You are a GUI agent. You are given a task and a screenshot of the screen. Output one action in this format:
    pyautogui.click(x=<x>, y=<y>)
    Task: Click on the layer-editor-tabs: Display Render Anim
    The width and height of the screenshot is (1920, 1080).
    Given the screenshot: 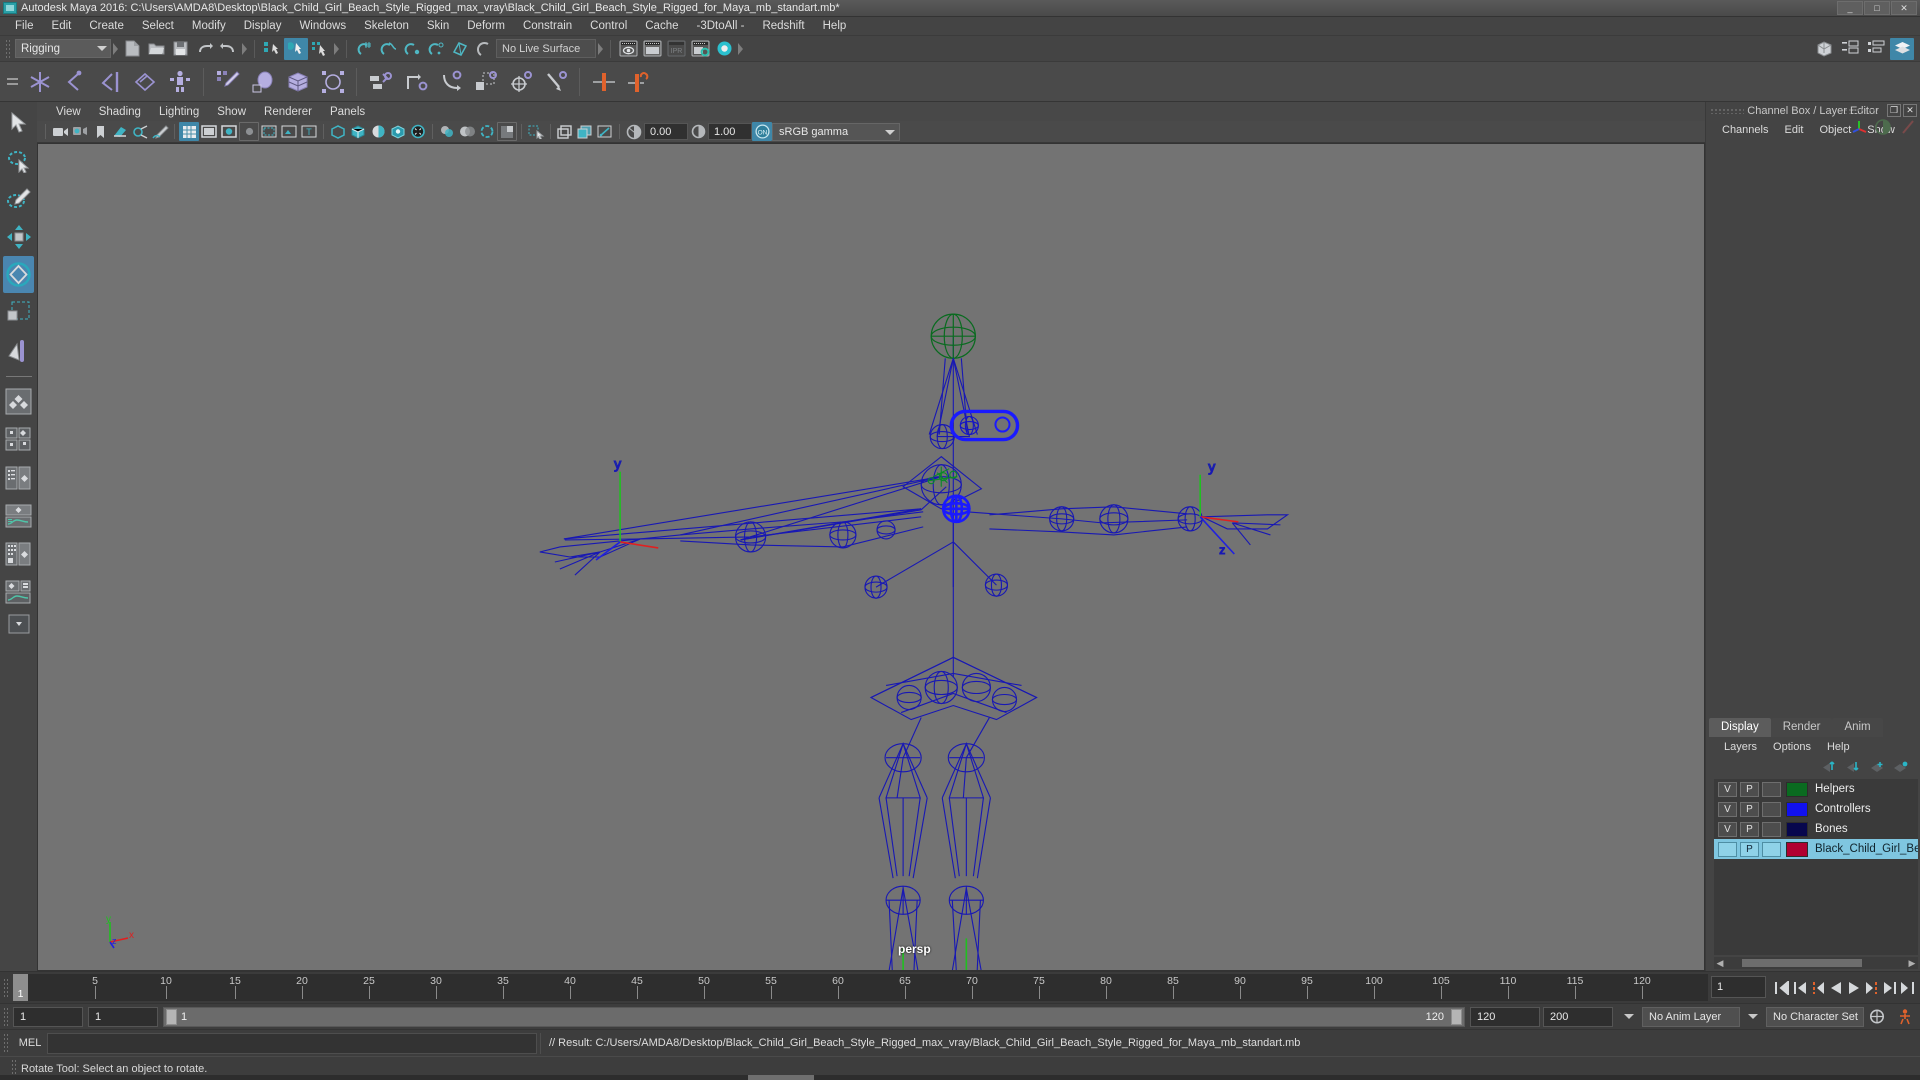 What is the action you would take?
    pyautogui.click(x=1813, y=726)
    